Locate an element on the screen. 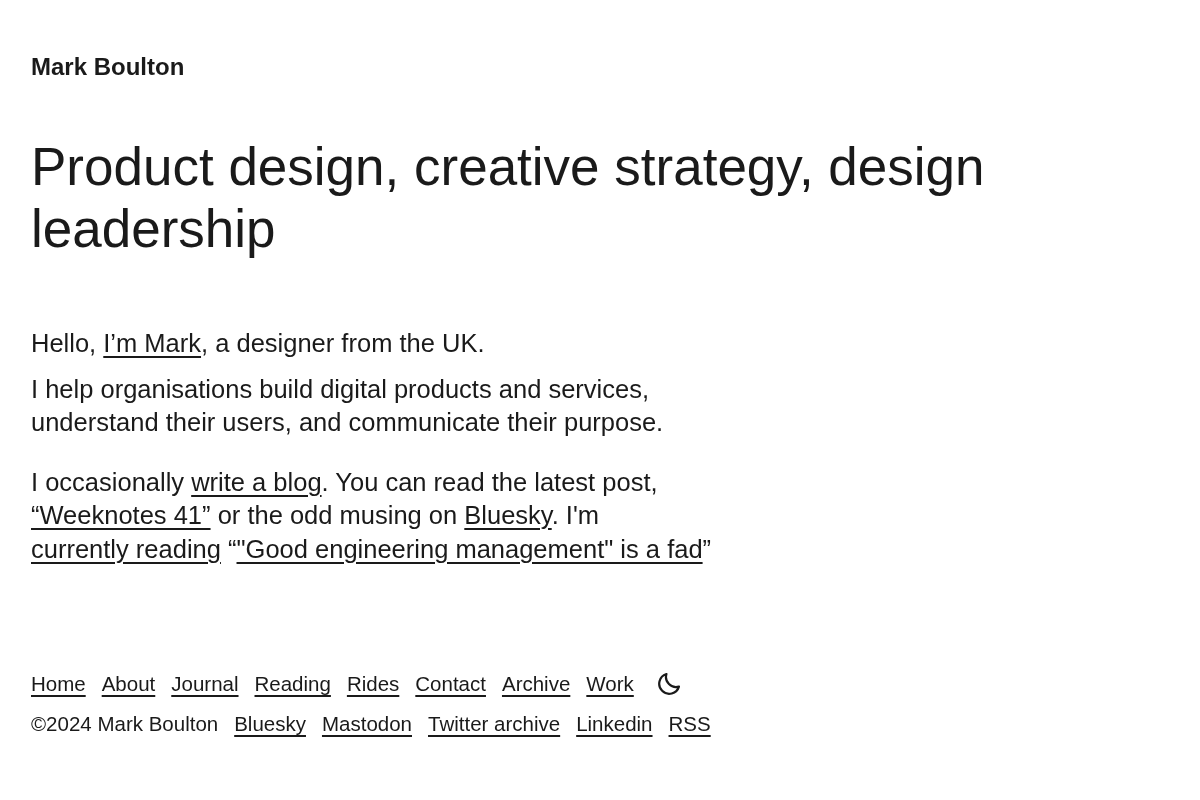 The width and height of the screenshot is (1200, 800). inline-link: I’m Mark is located at coordinates (152, 343).